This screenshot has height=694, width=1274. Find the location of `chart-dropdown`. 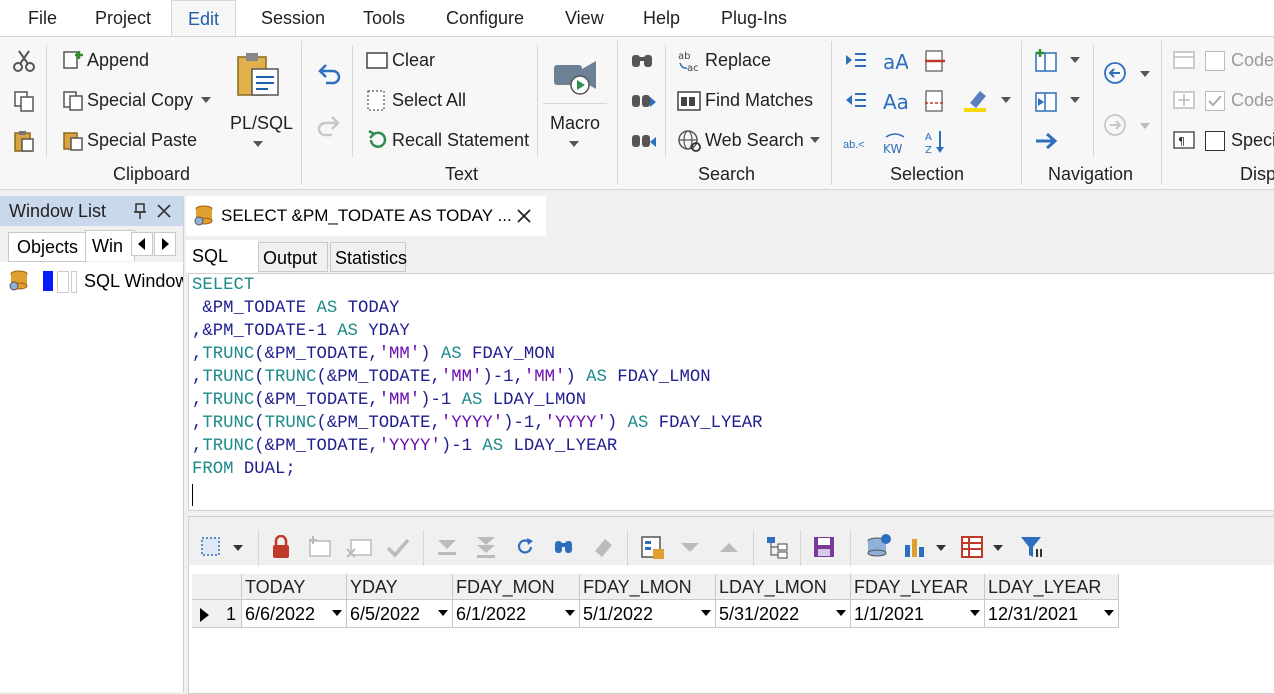

chart-dropdown is located at coordinates (941, 548).